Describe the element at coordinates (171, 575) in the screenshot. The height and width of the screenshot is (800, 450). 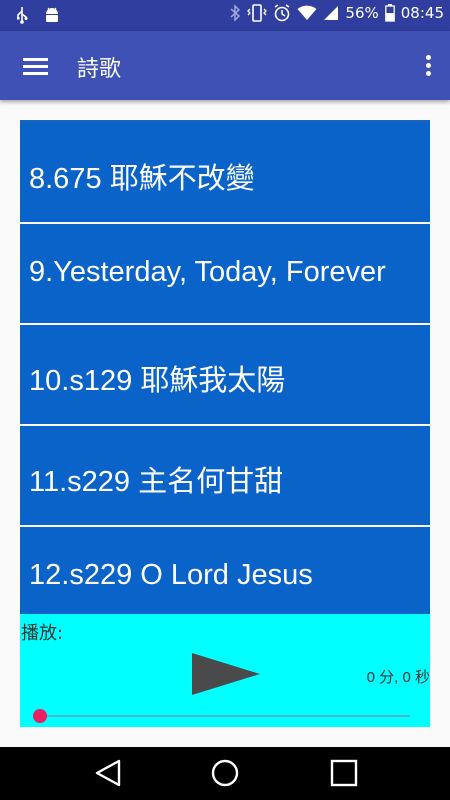
I see `song-title: 12.s229 O Lord Jesus` at that location.